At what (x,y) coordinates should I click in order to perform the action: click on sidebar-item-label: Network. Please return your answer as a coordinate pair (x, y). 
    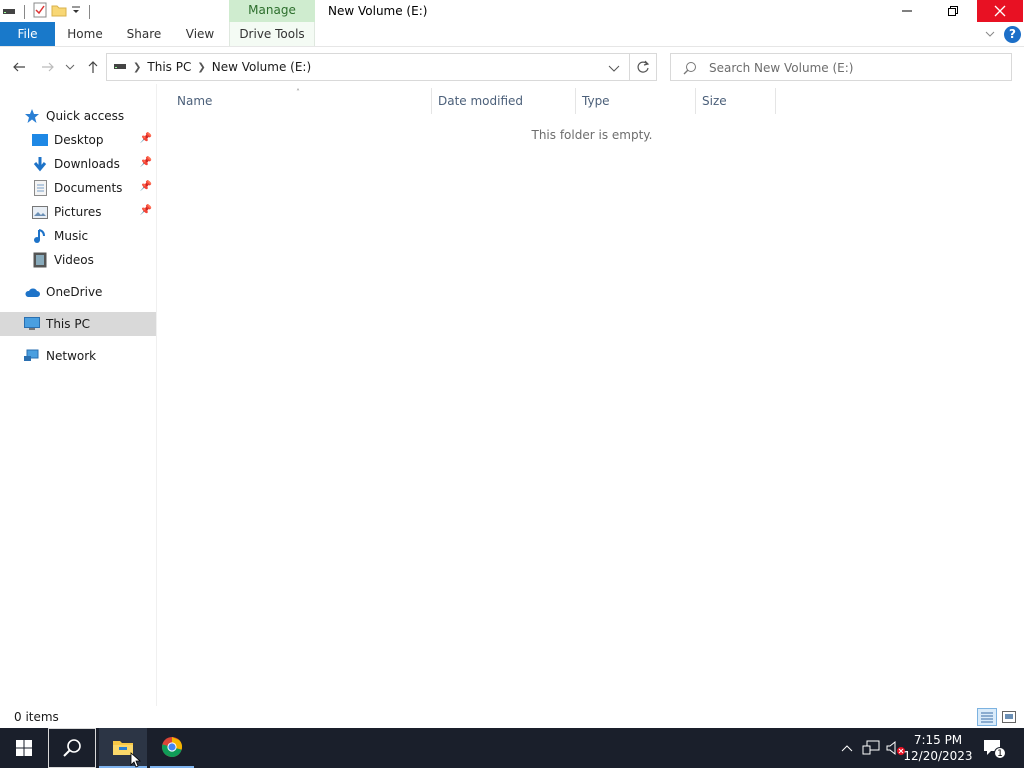
    Looking at the image, I should click on (71, 356).